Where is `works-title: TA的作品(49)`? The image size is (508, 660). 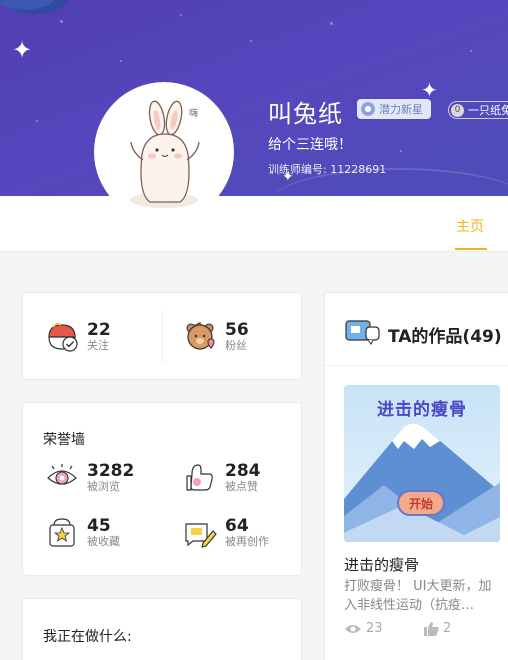 works-title: TA的作品(49) is located at coordinates (445, 337).